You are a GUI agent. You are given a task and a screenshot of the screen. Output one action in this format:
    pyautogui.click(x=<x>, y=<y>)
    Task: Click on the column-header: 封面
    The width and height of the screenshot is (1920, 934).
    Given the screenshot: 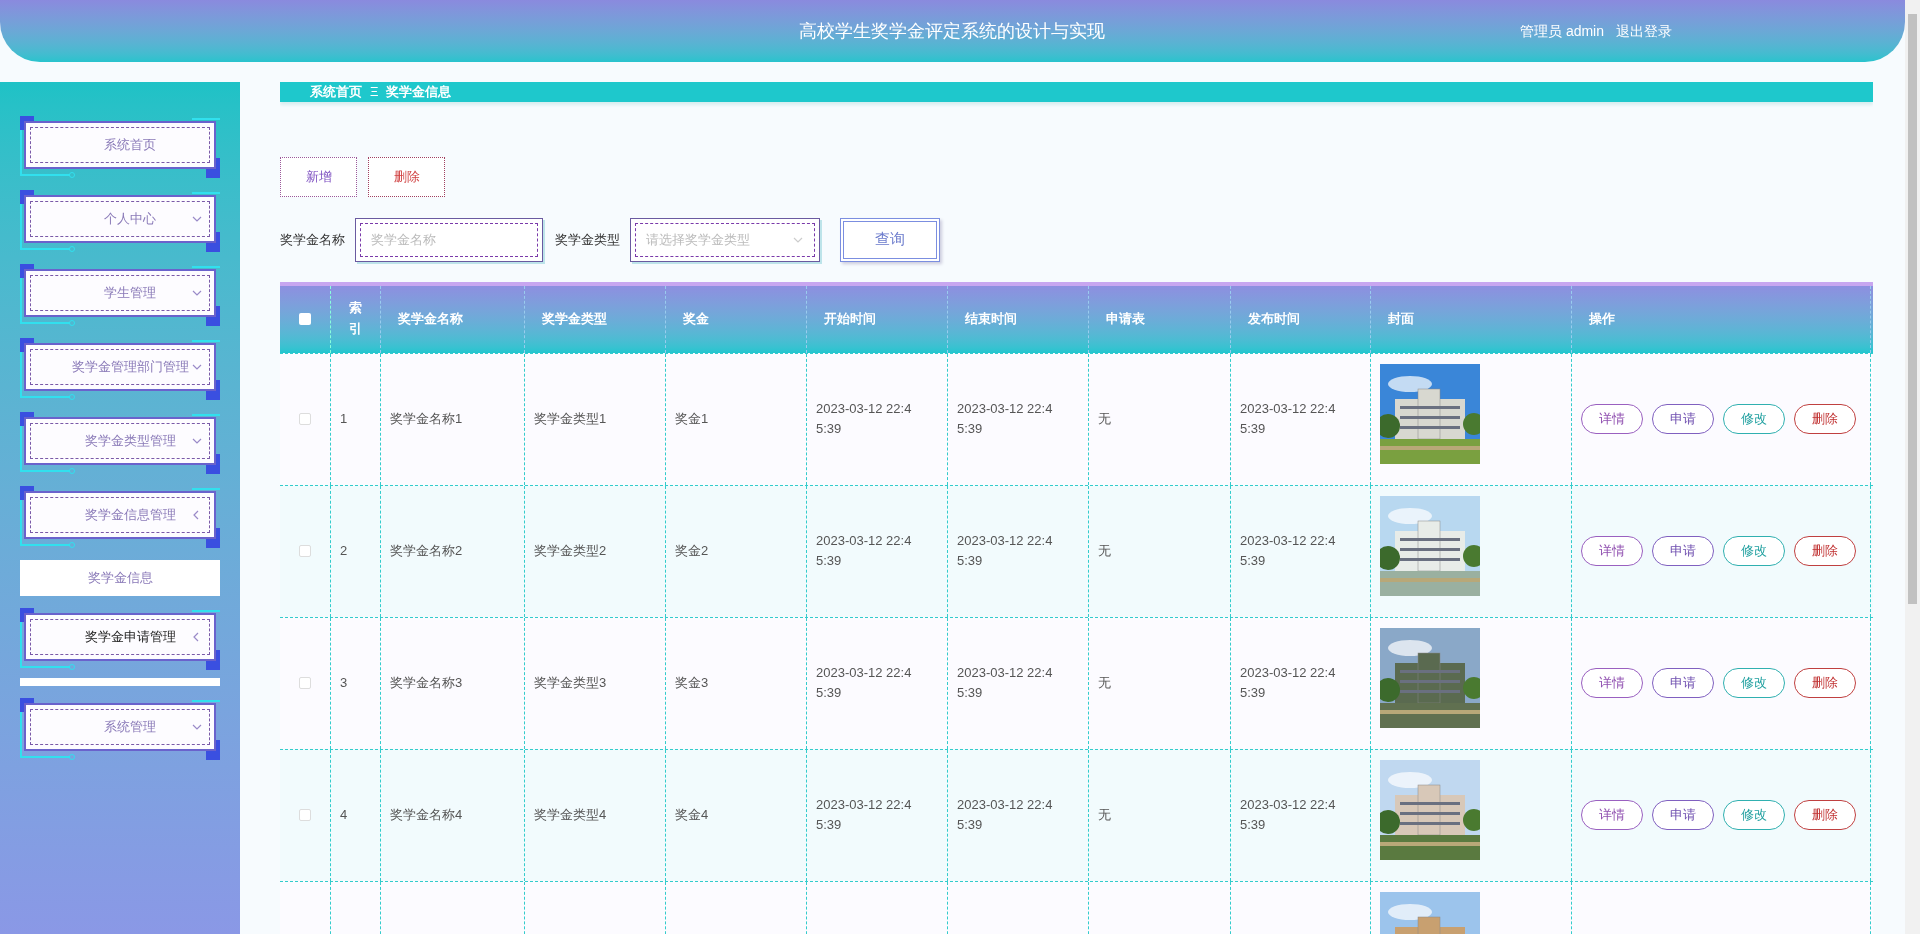 What is the action you would take?
    pyautogui.click(x=1401, y=319)
    